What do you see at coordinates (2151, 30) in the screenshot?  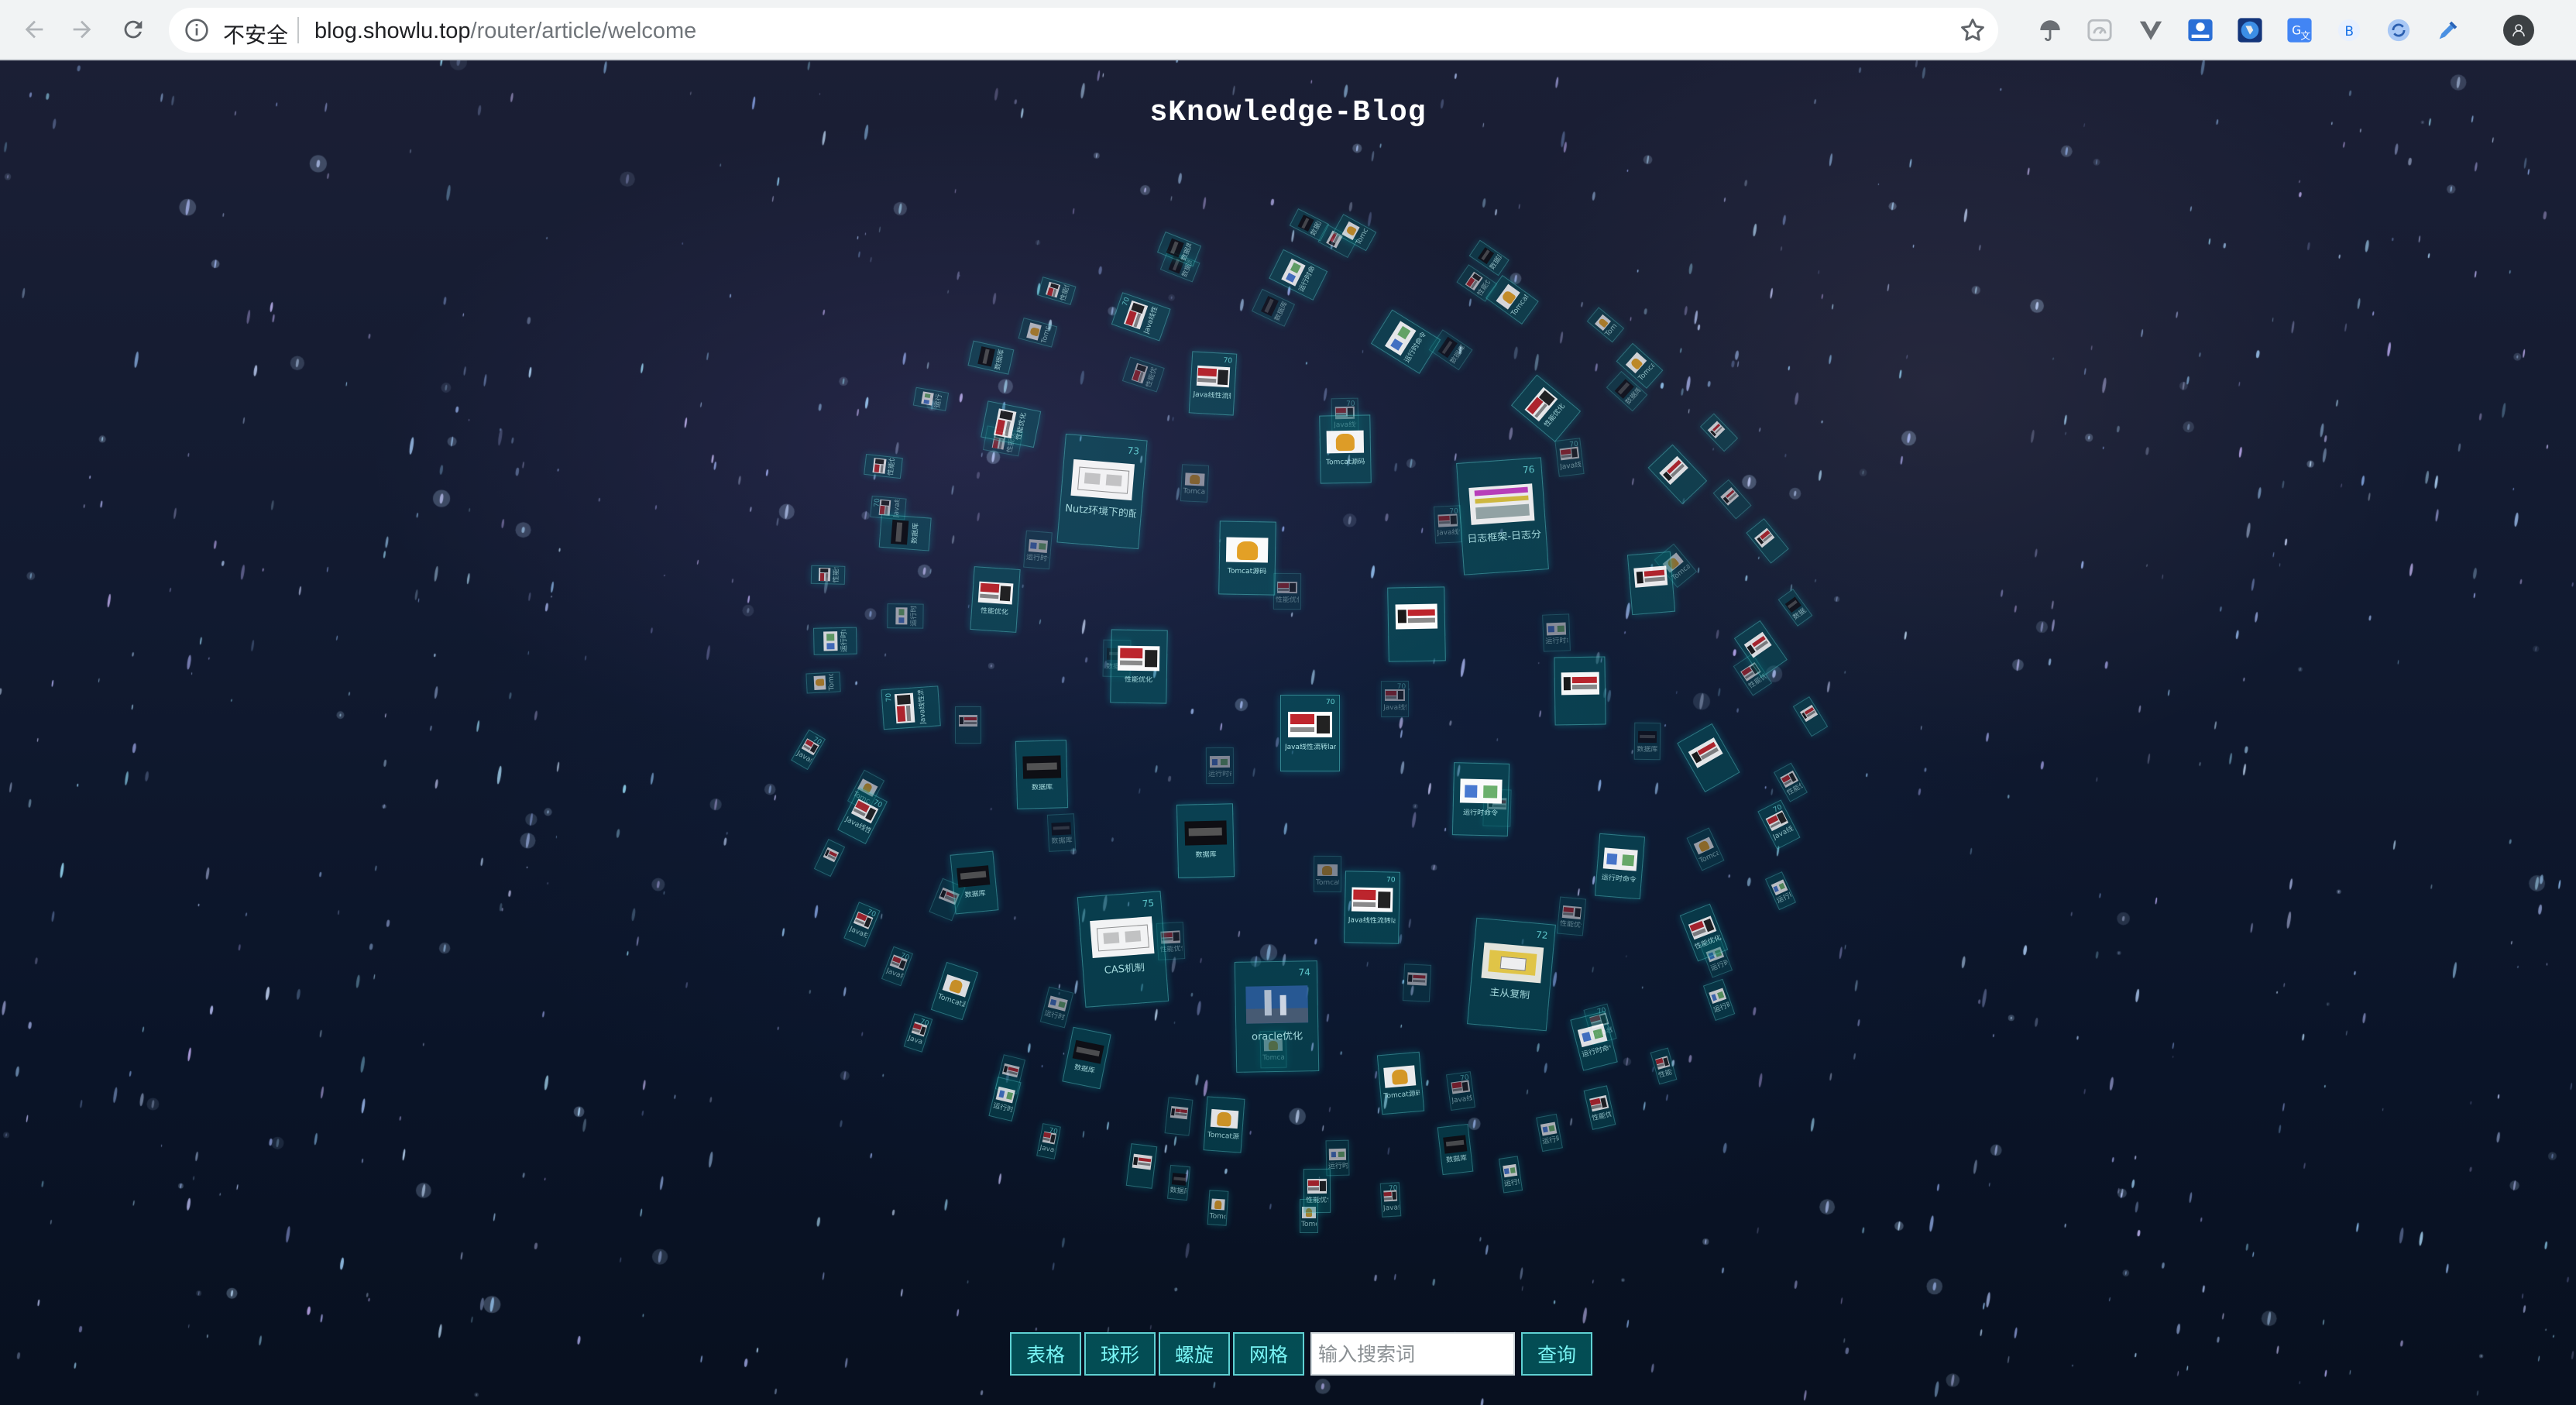 I see `vue-devtools-extension` at bounding box center [2151, 30].